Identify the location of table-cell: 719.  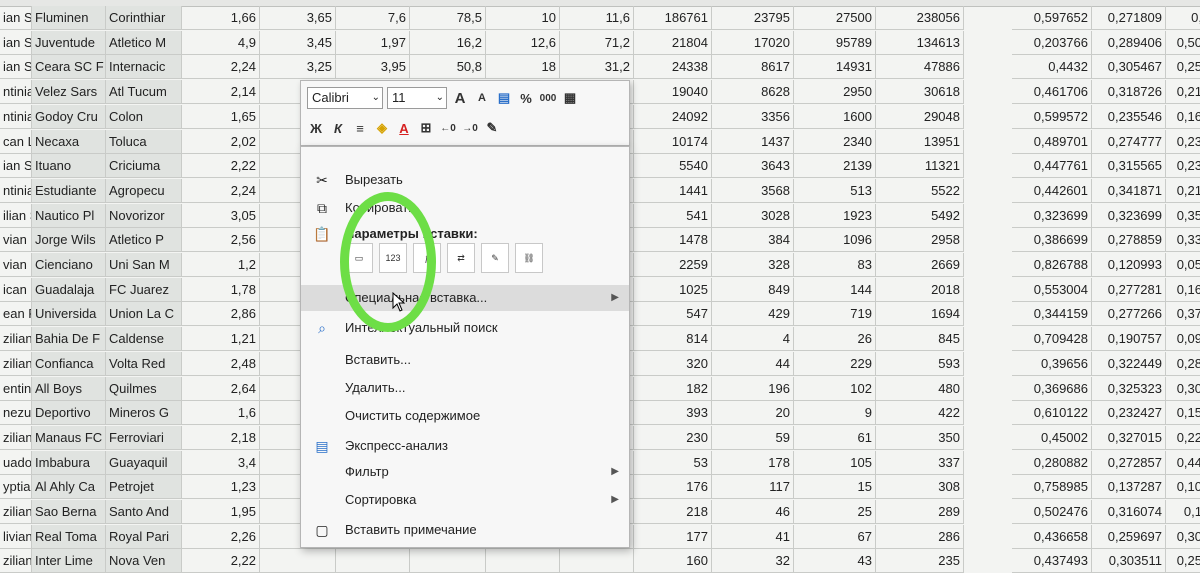
(835, 314).